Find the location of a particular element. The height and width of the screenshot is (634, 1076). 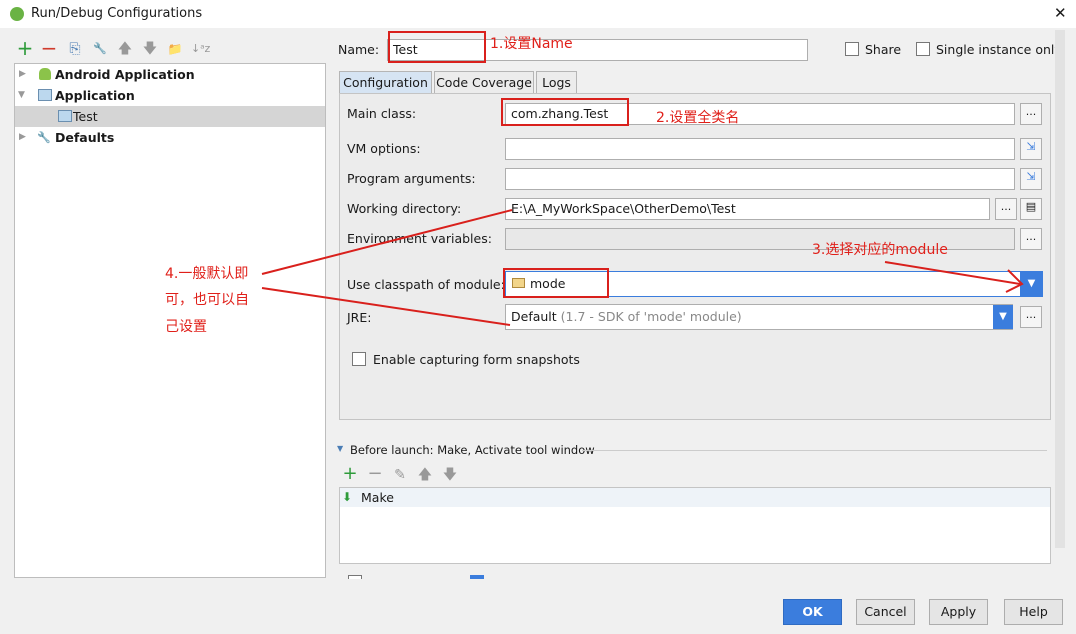

arrow-line-module is located at coordinates (952, 273).